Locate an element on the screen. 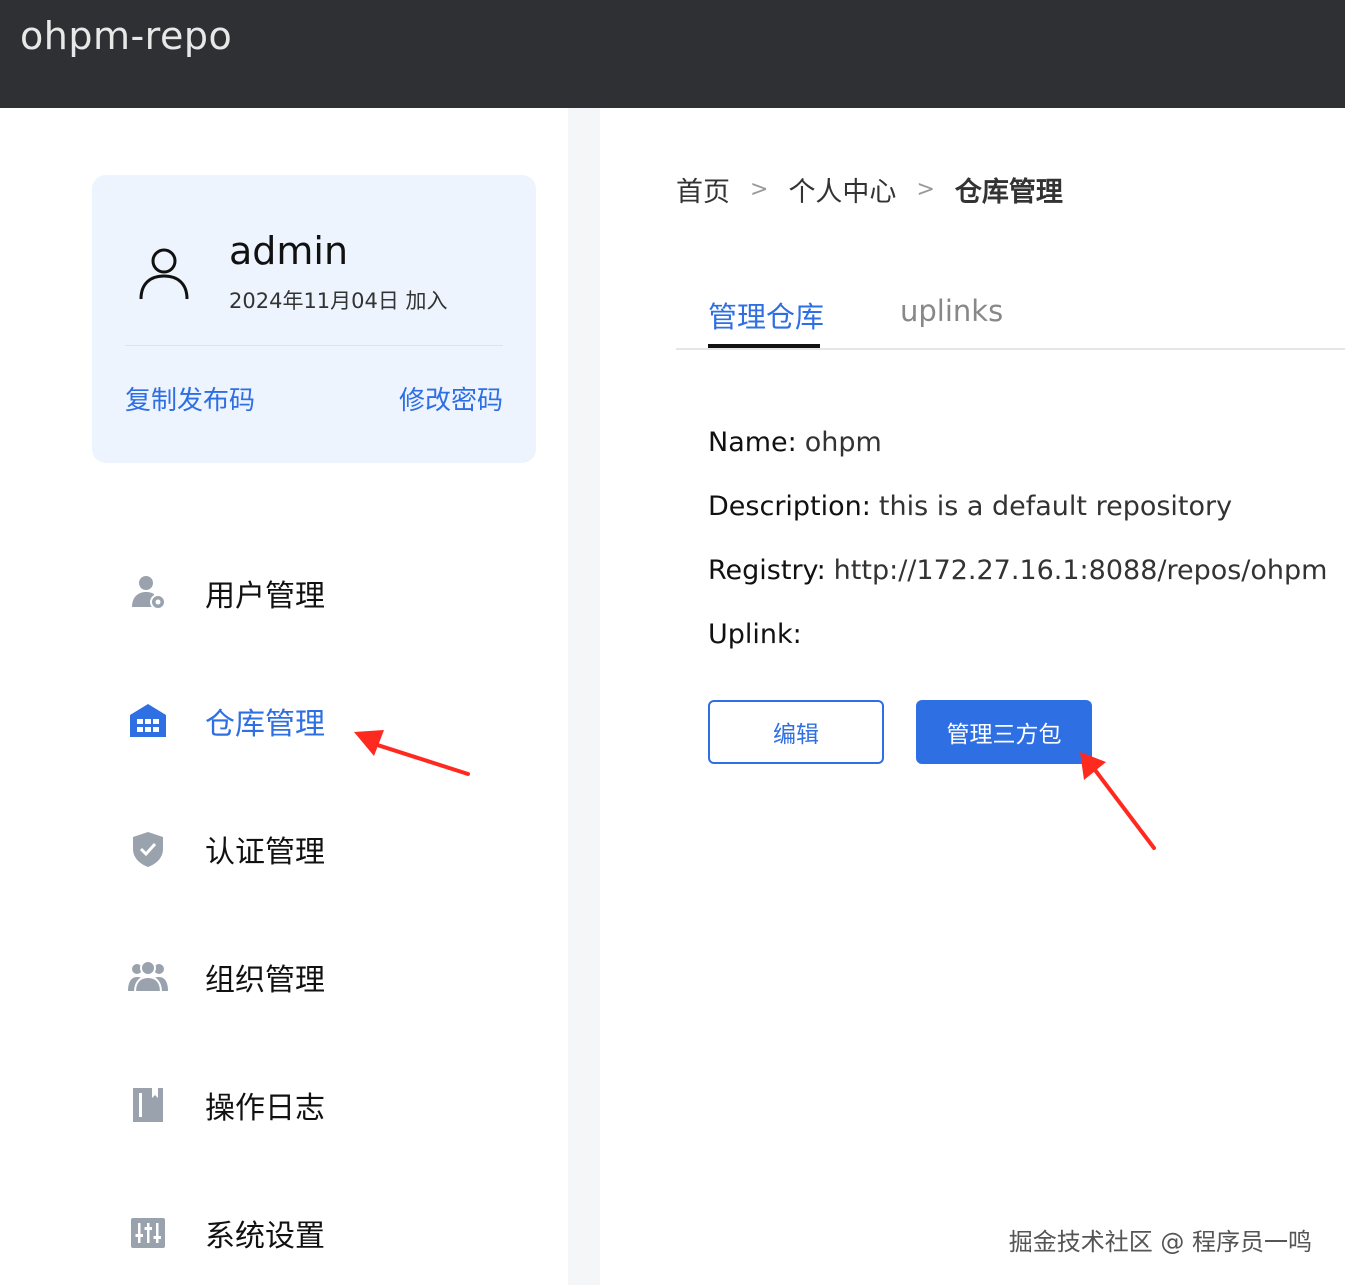 The image size is (1345, 1285). app-title: ohpm-repo is located at coordinates (126, 36).